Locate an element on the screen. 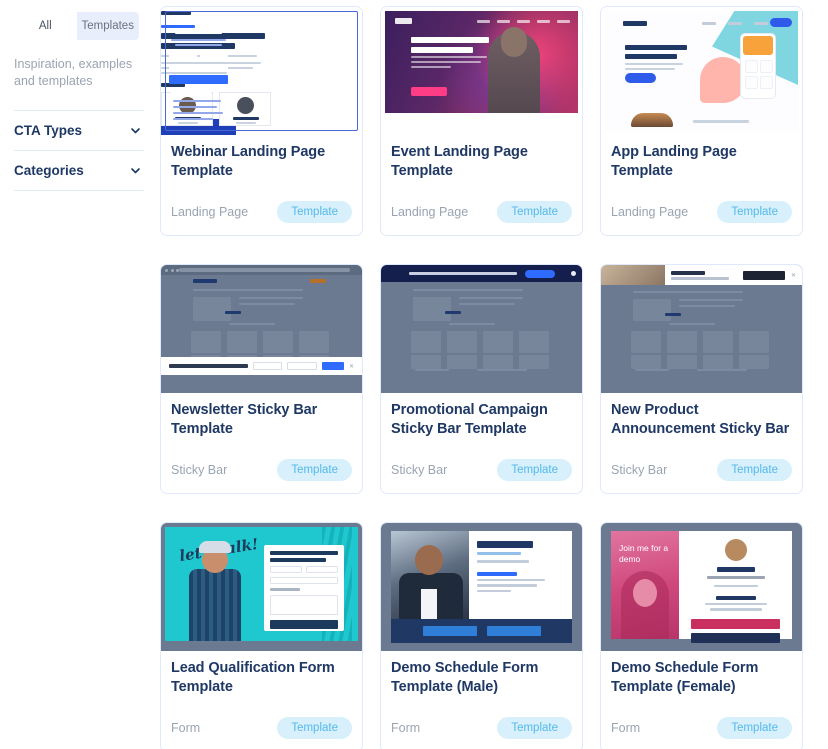  sticky-bar-text is located at coordinates (208, 366).